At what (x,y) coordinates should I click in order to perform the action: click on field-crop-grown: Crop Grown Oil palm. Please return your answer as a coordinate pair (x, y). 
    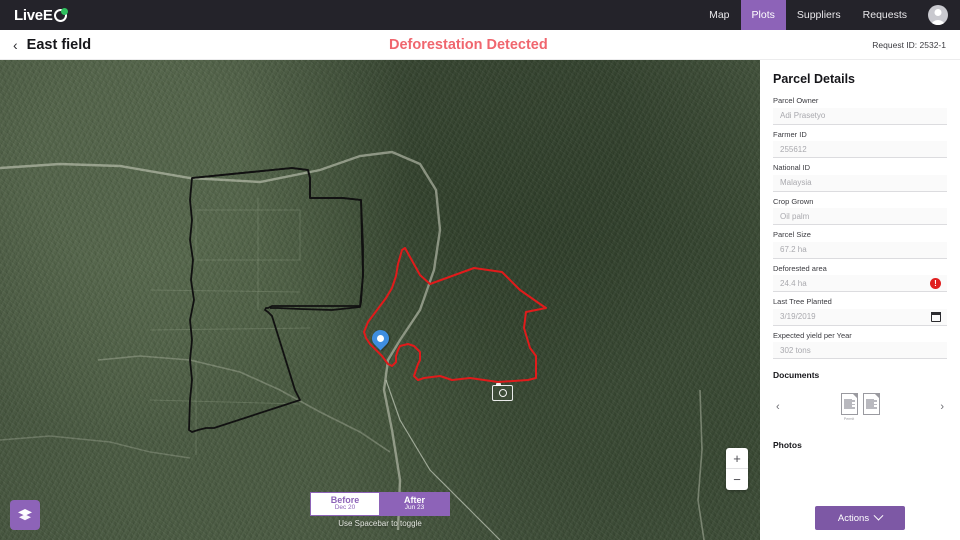
    Looking at the image, I should click on (860, 210).